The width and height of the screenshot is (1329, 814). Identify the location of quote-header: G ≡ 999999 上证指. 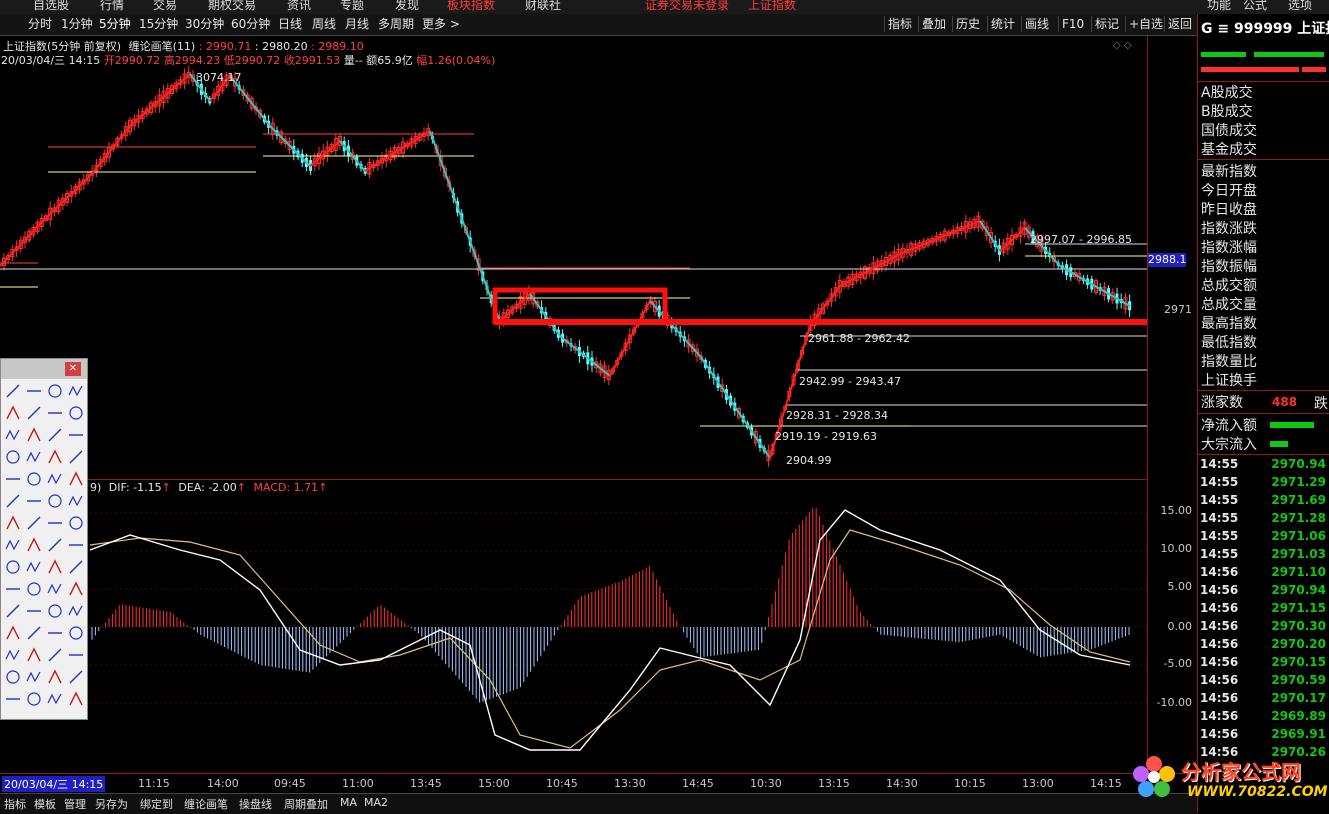
(1265, 28).